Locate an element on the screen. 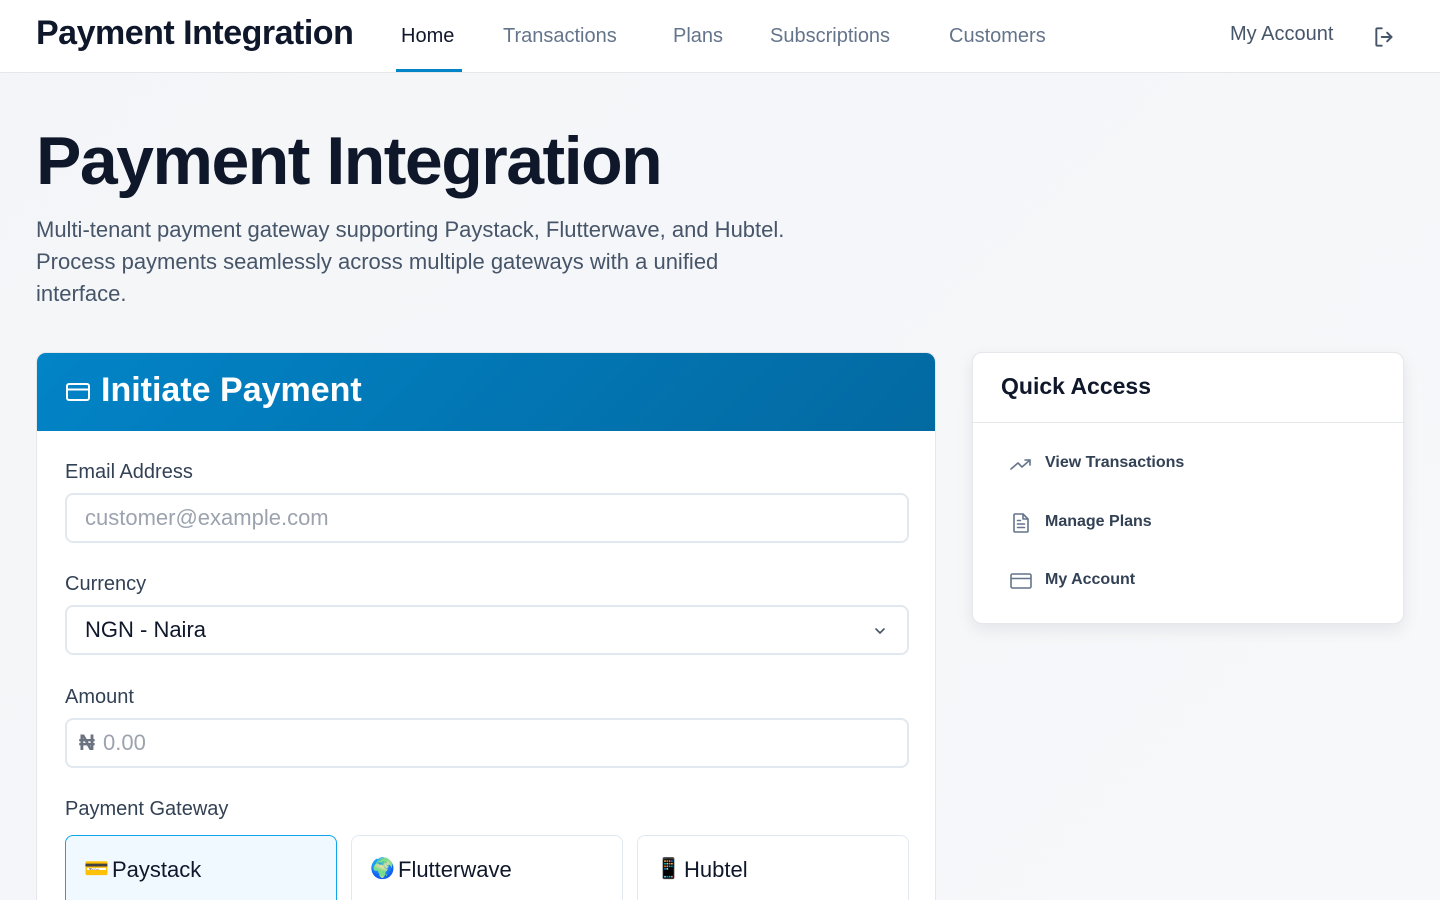 Image resolution: width=1440 pixels, height=900 pixels. mobile-phone-emoji-icon: 📱 is located at coordinates (668, 868).